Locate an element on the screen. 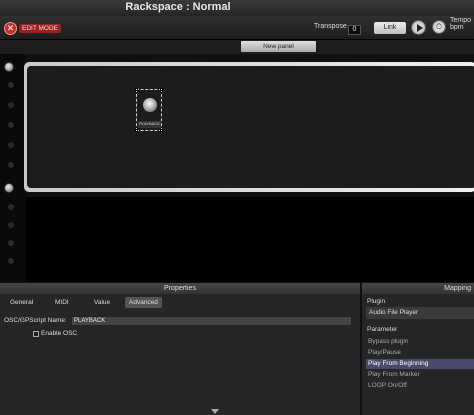 The height and width of the screenshot is (415, 474). osc-name-input: PLAYBACK is located at coordinates (211, 321).